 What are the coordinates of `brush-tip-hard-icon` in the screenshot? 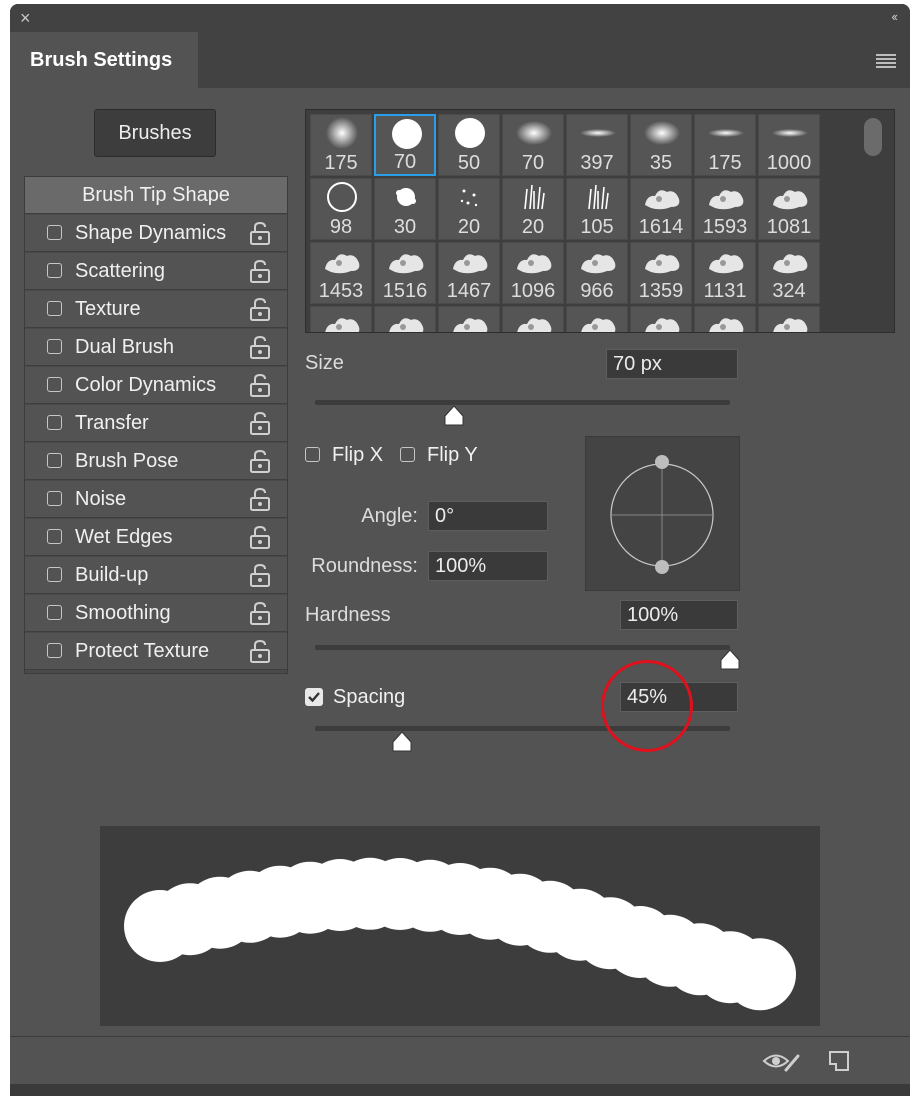 It's located at (470, 133).